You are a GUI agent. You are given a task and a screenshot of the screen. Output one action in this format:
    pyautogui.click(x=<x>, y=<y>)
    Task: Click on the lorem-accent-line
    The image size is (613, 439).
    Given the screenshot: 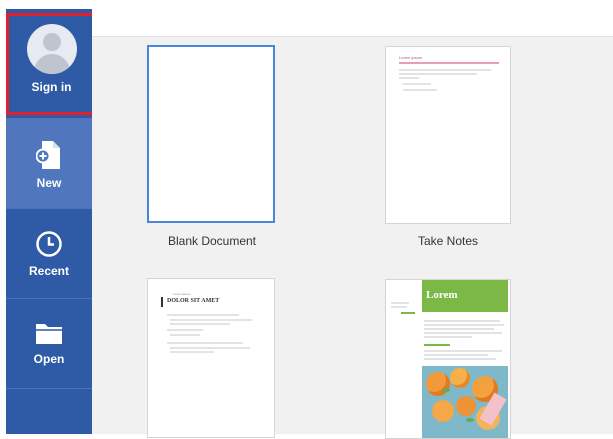 What is the action you would take?
    pyautogui.click(x=408, y=313)
    